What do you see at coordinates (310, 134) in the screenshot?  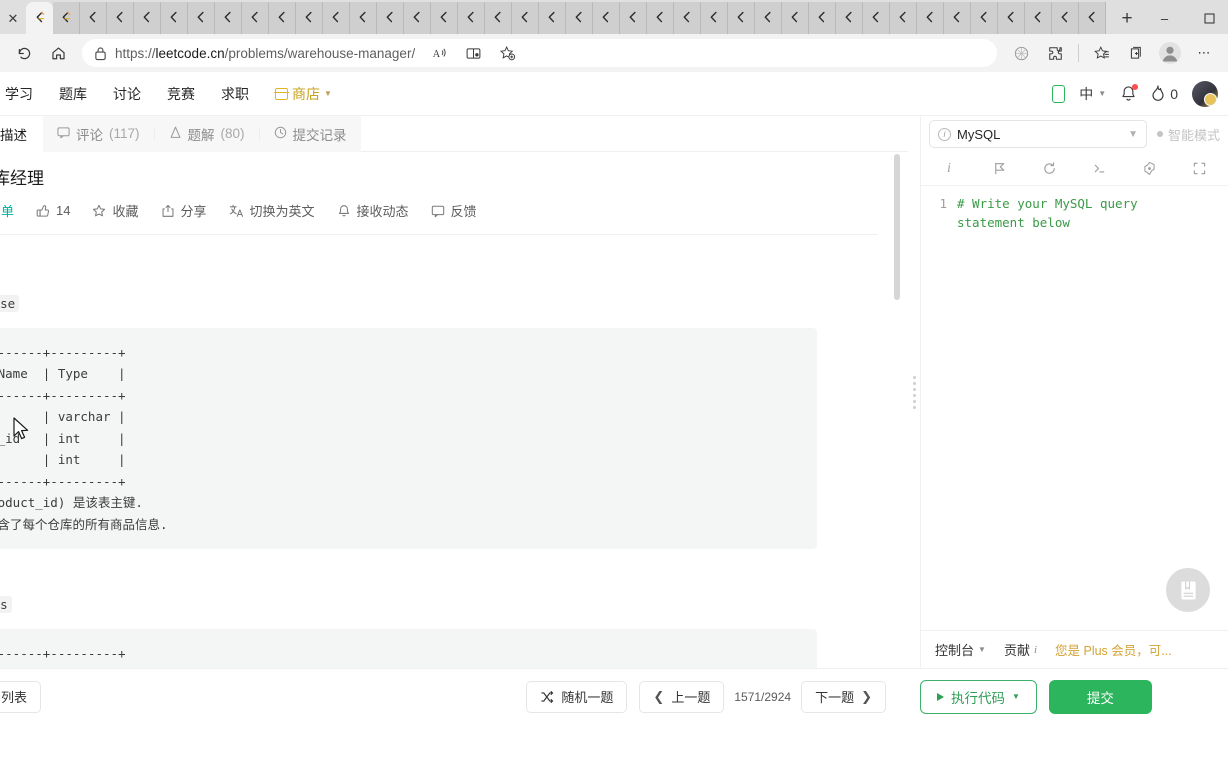 I see `tab-submissions: 提交记录` at bounding box center [310, 134].